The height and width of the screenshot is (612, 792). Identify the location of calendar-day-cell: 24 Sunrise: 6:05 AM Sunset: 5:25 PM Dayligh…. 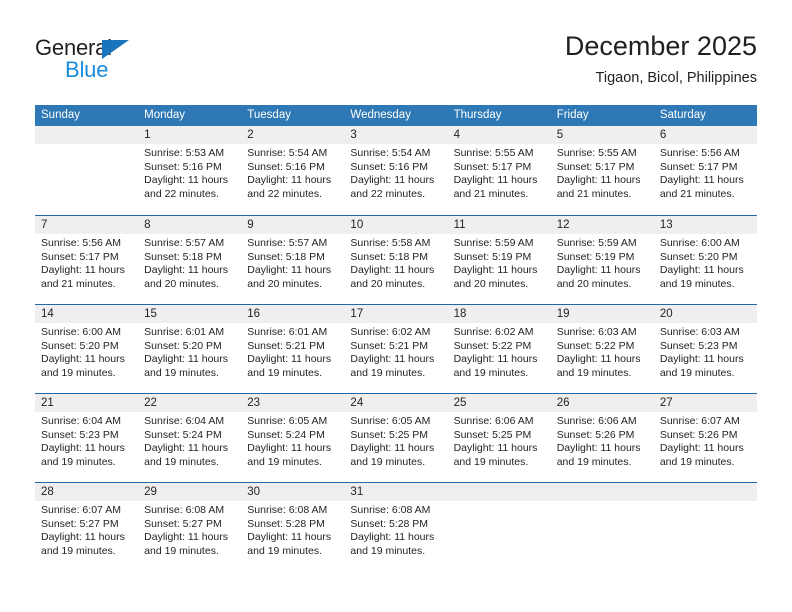
(396, 438).